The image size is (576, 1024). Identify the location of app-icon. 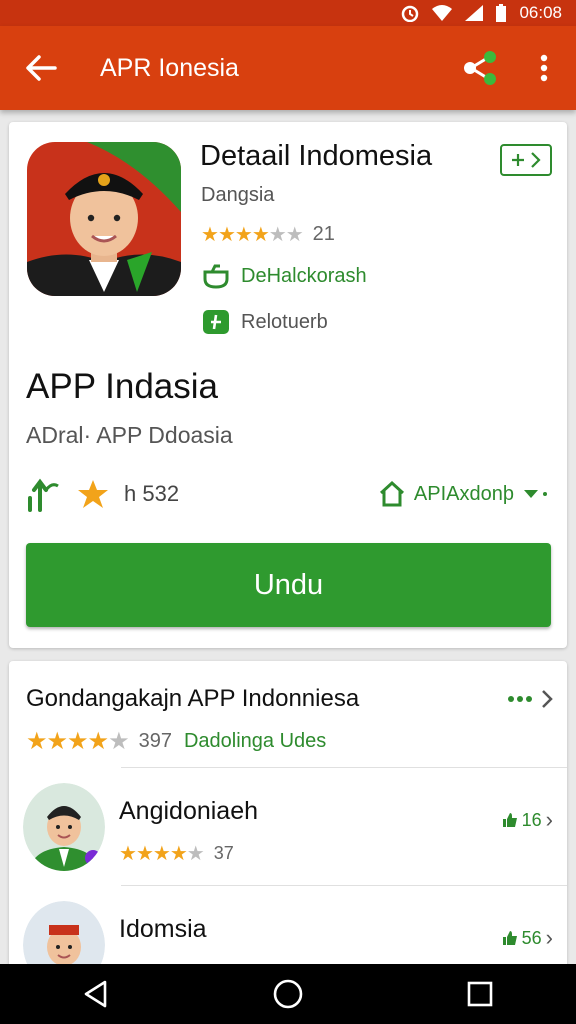
(104, 219).